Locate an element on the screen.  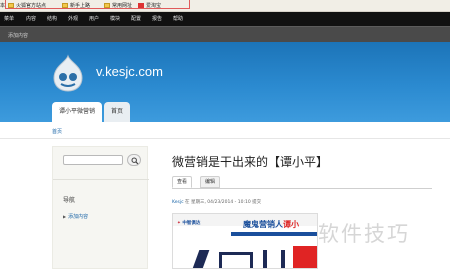
bookmark-item: 火狐官方站点 is located at coordinates (27, 6).